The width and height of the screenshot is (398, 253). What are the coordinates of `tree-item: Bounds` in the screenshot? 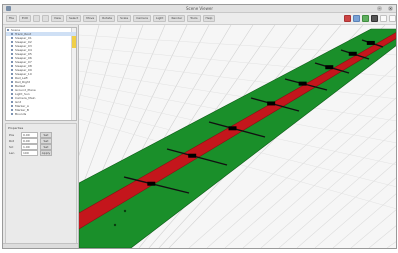 It's located at (41, 114).